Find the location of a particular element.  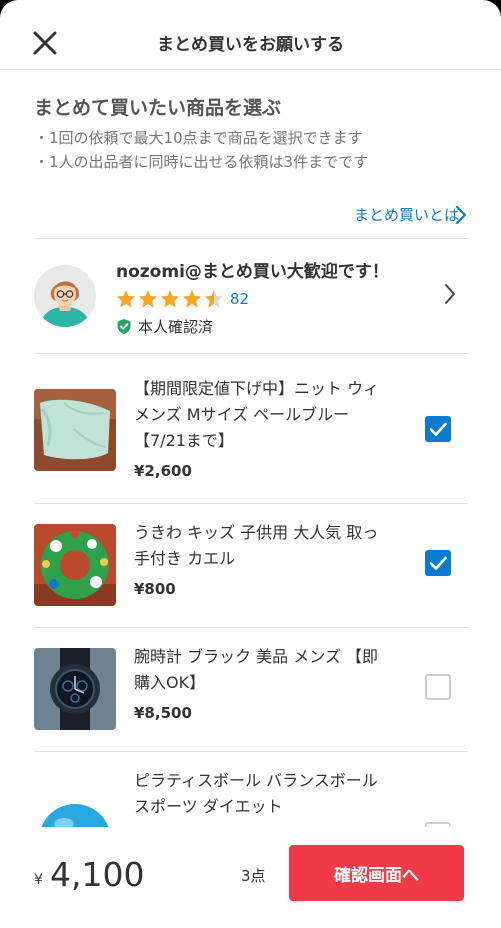

note-max-requests: ・1人の出品者に同時に出せる依頼は3件までです is located at coordinates (201, 162).